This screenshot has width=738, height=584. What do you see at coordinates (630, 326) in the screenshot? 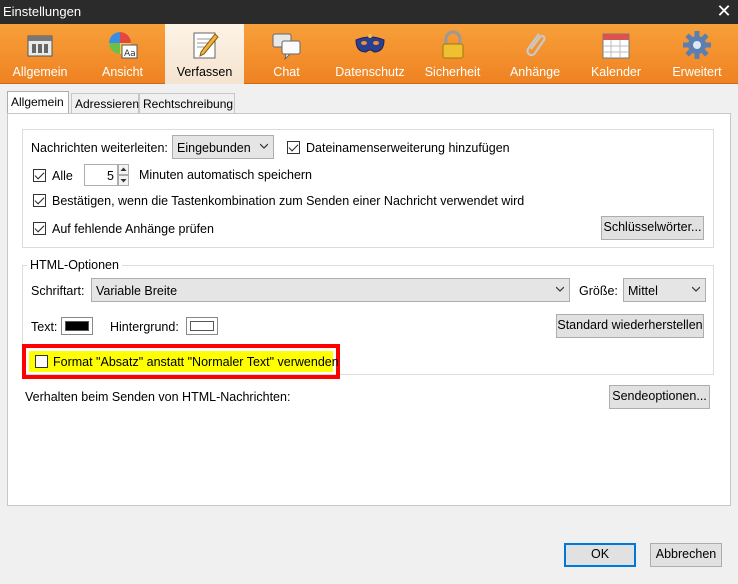
I see `restore-defaults-button: Standard wiederherstellen` at bounding box center [630, 326].